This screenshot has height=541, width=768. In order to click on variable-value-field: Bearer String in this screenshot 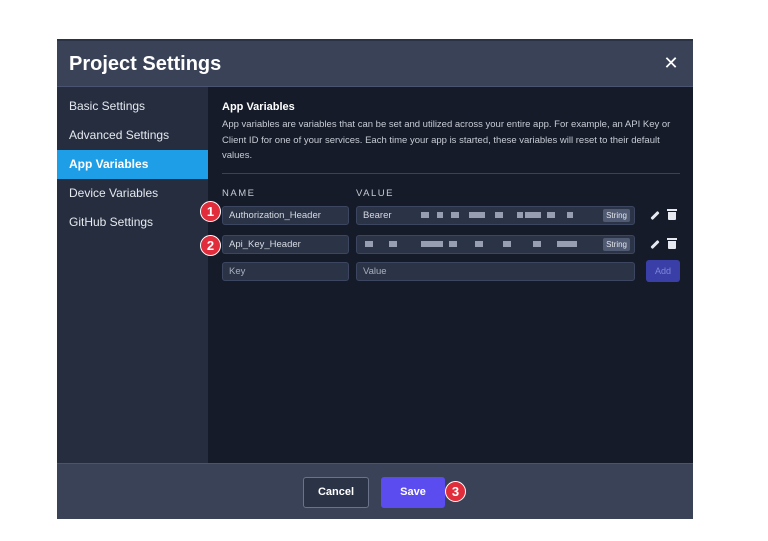, I will do `click(495, 215)`.